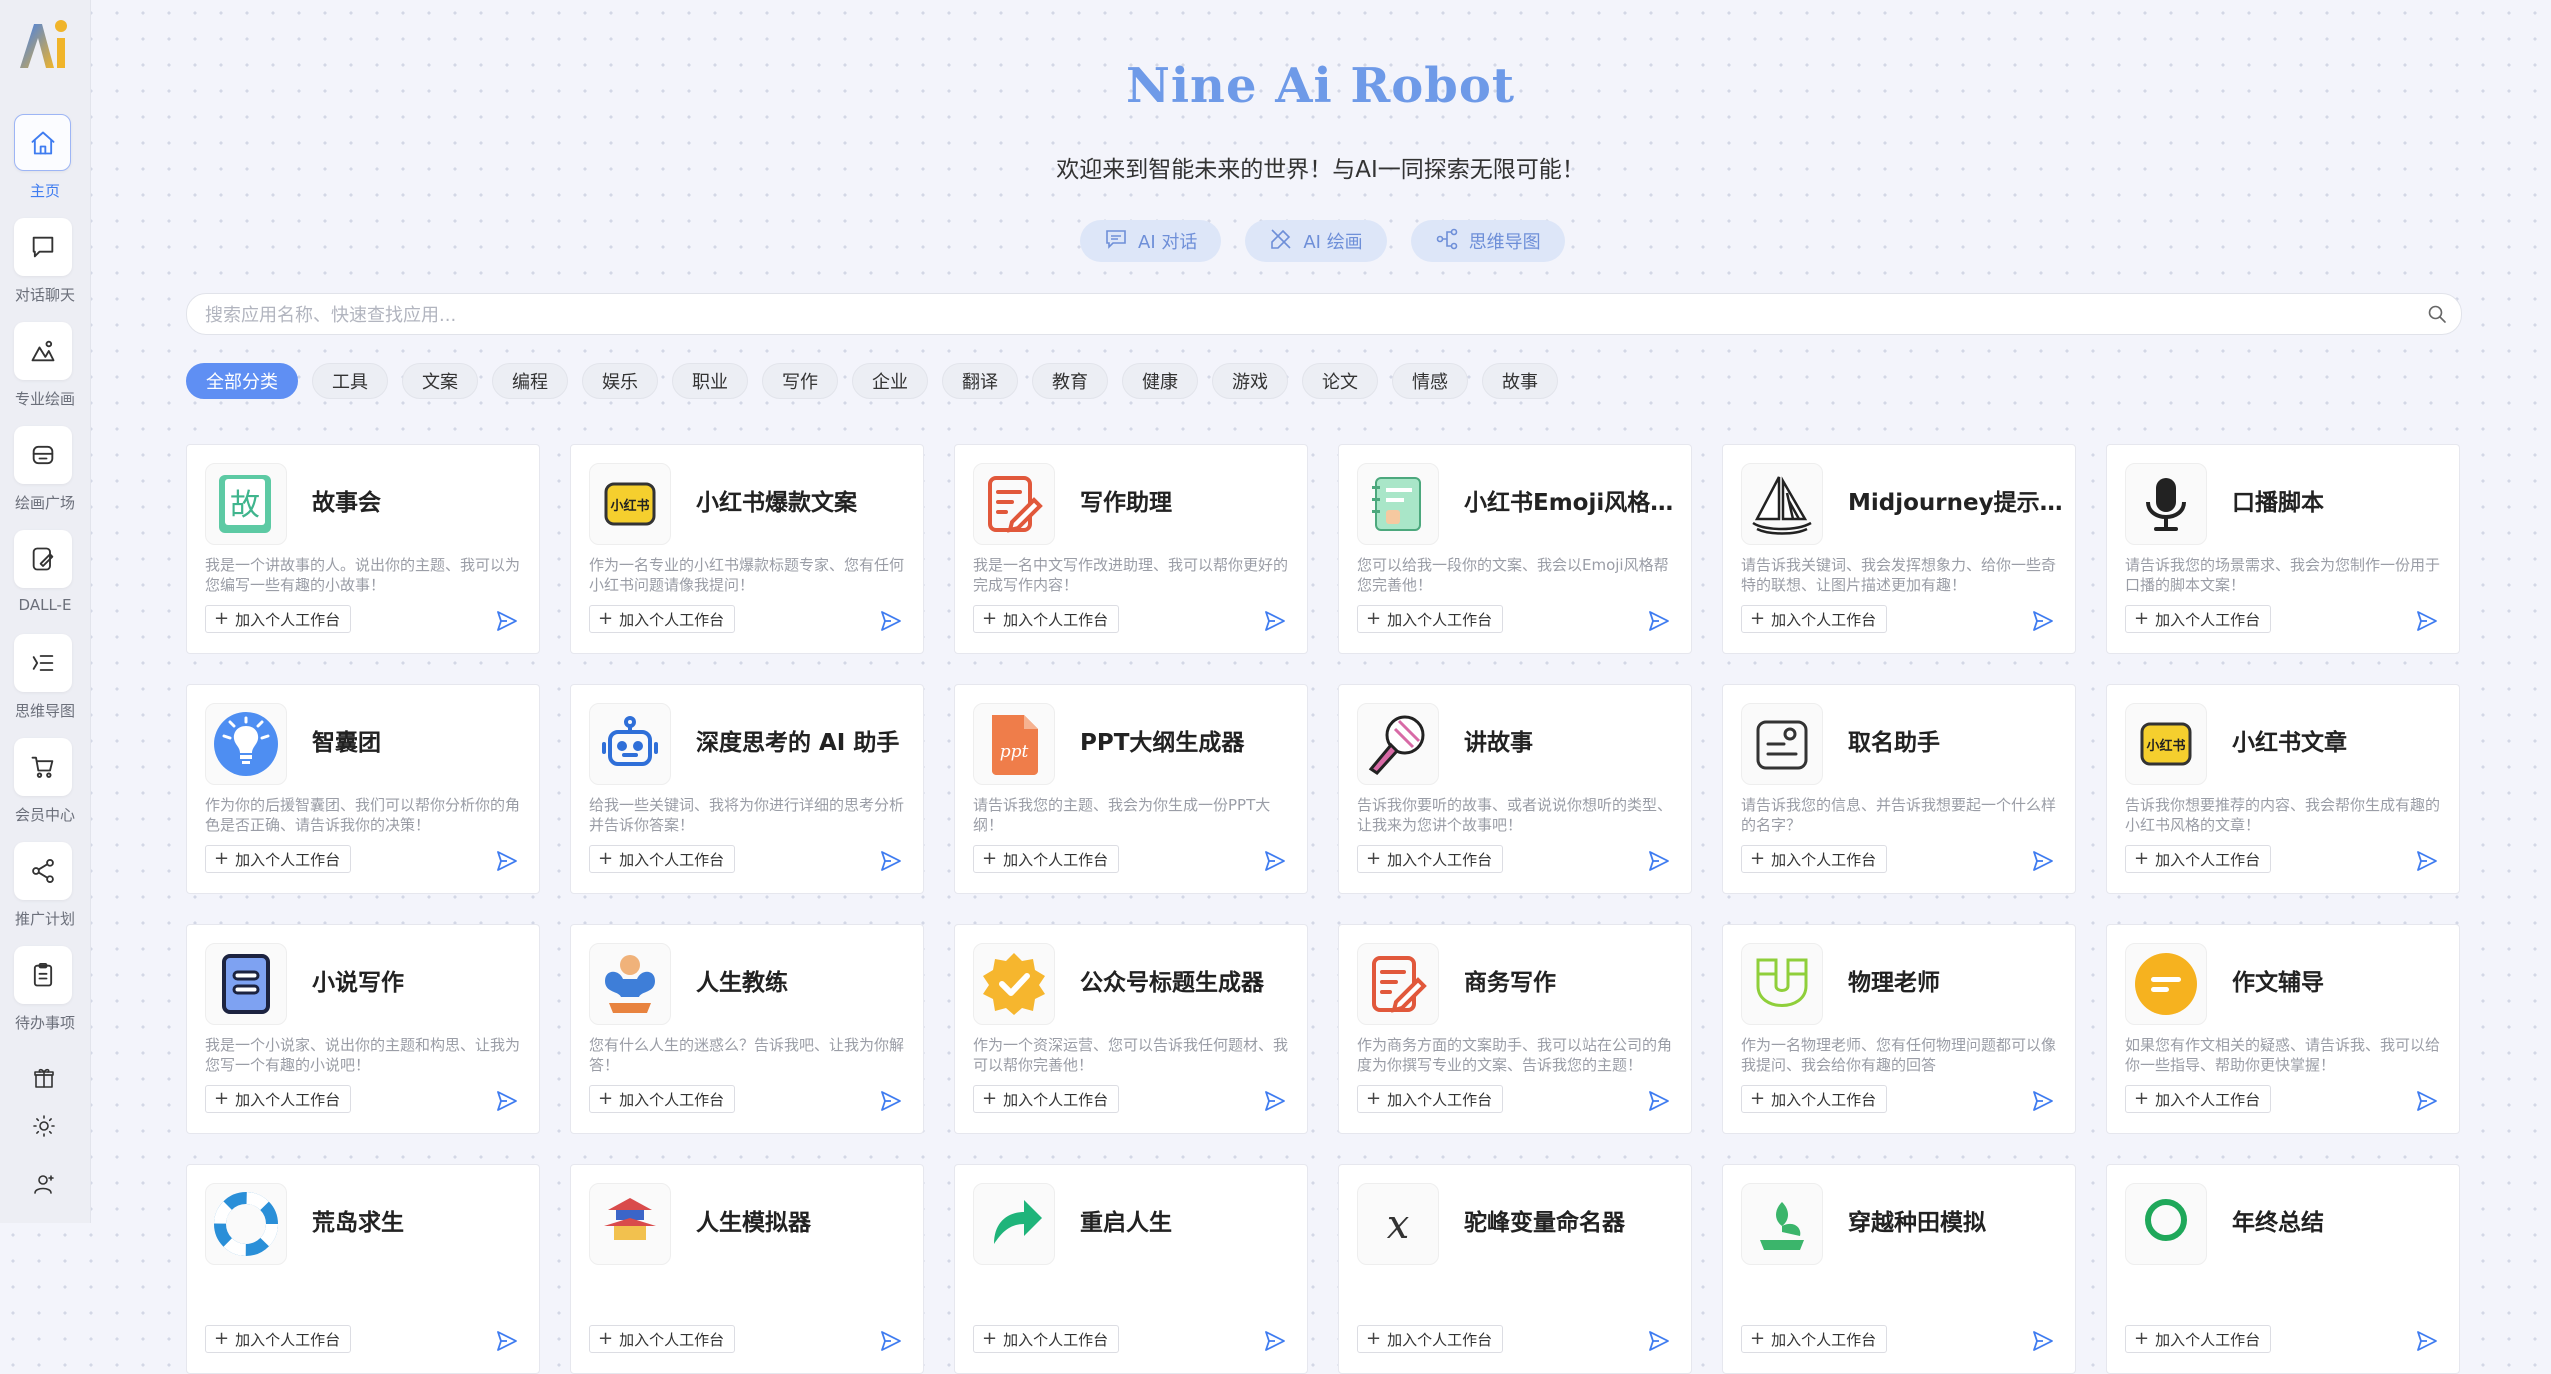 This screenshot has width=2551, height=1374. Describe the element at coordinates (44, 1126) in the screenshot. I see `sun-icon` at that location.